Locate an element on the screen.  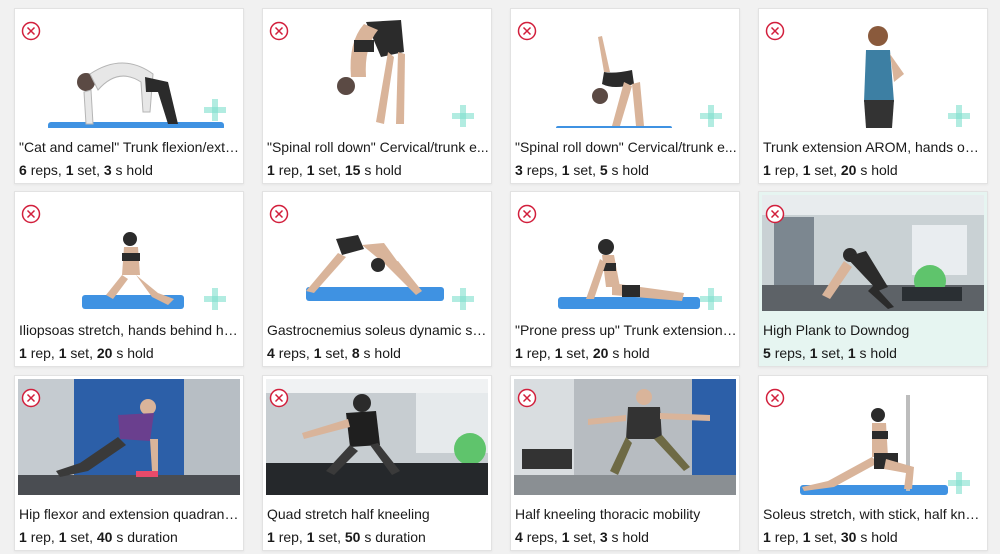
exercise-dosage: 1 rep, 1 set, 30 s hold is located at coordinates (830, 537).